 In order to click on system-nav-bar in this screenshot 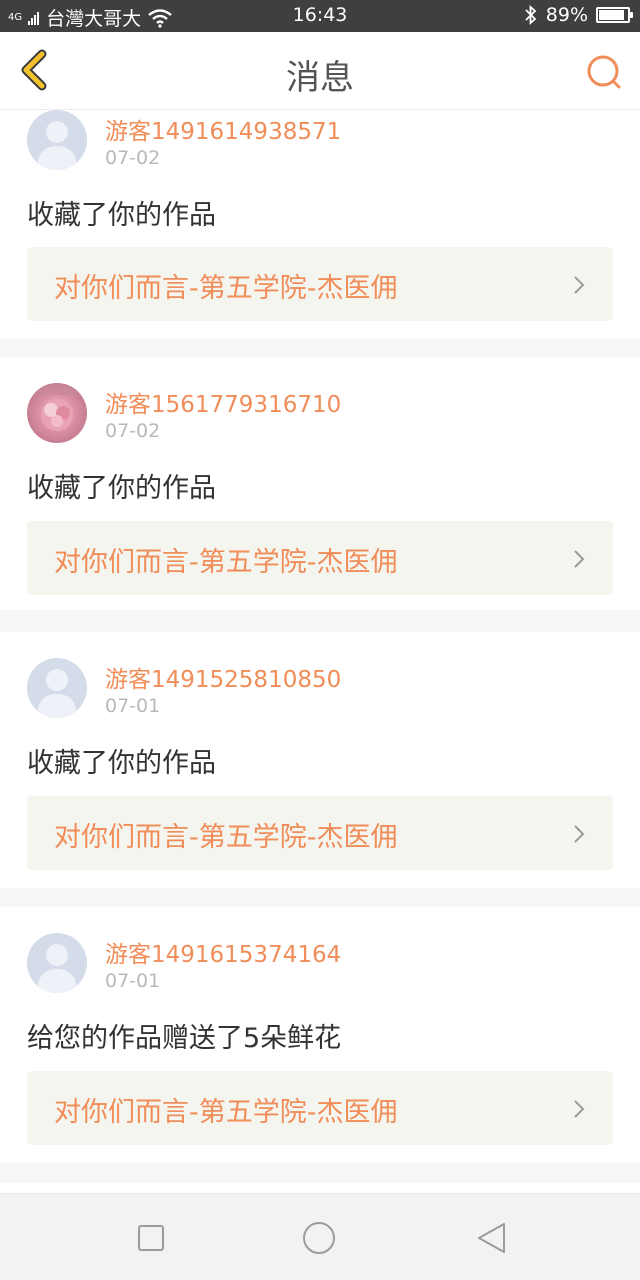, I will do `click(320, 1236)`.